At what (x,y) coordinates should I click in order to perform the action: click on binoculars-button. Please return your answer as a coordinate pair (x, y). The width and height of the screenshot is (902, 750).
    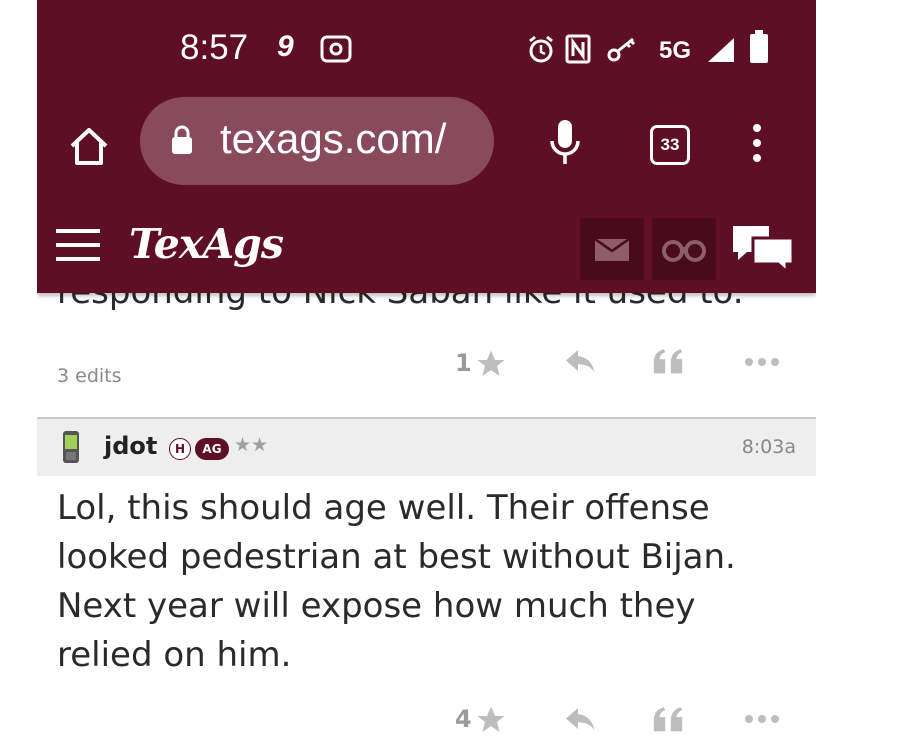
    Looking at the image, I should click on (684, 249).